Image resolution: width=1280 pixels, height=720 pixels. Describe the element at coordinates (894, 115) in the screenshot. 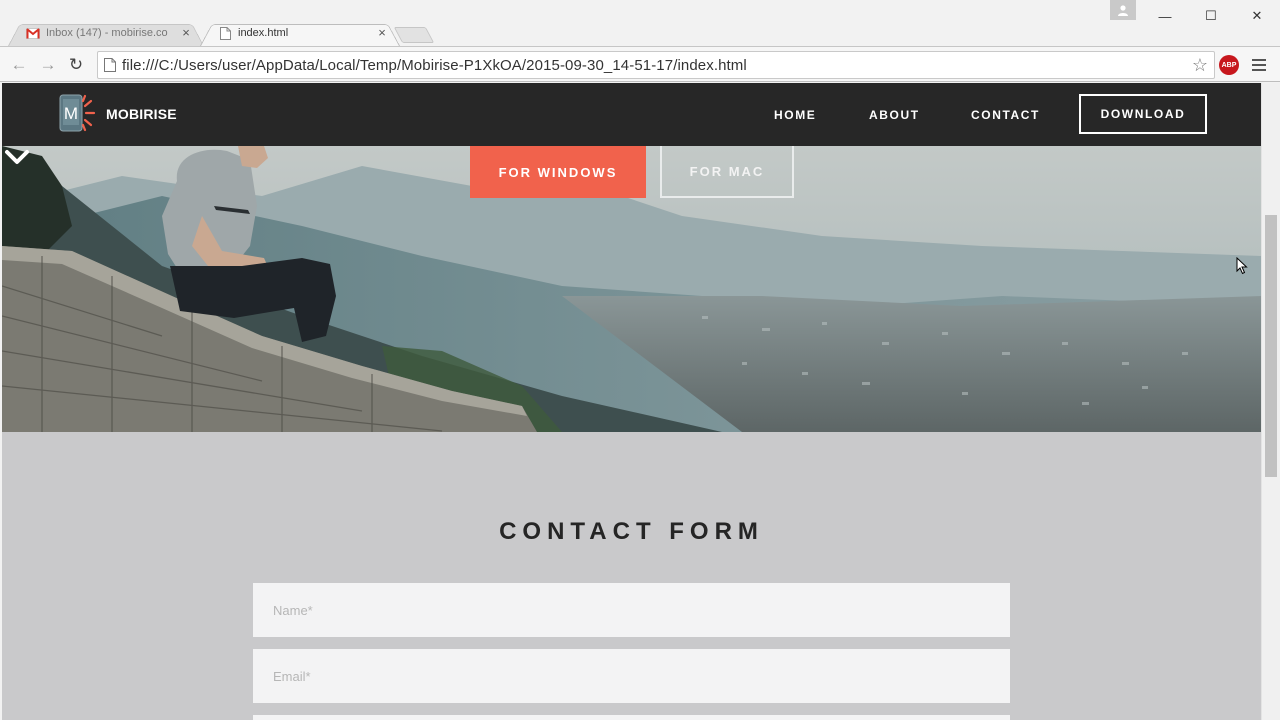

I see `nav-about-link: ABOUT` at that location.